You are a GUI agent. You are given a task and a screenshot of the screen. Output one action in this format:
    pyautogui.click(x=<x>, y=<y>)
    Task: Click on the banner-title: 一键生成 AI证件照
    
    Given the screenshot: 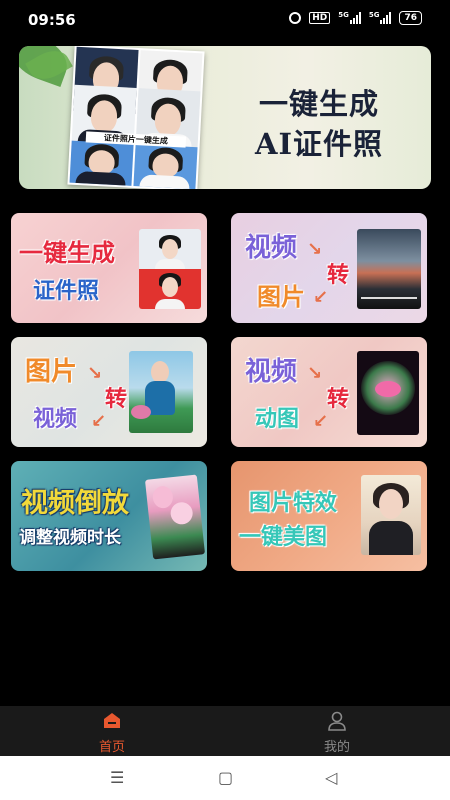 What is the action you would take?
    pyautogui.click(x=319, y=124)
    